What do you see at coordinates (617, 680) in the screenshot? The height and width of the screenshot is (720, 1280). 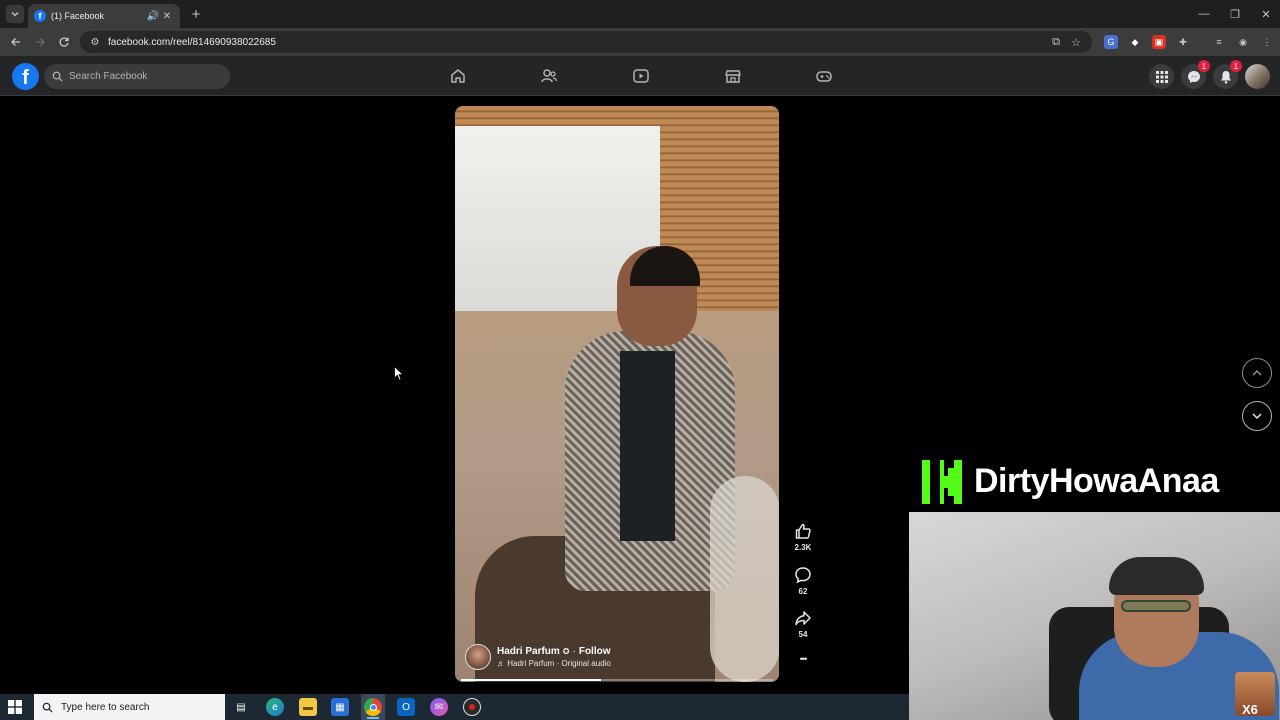 I see `video-progress-bar` at bounding box center [617, 680].